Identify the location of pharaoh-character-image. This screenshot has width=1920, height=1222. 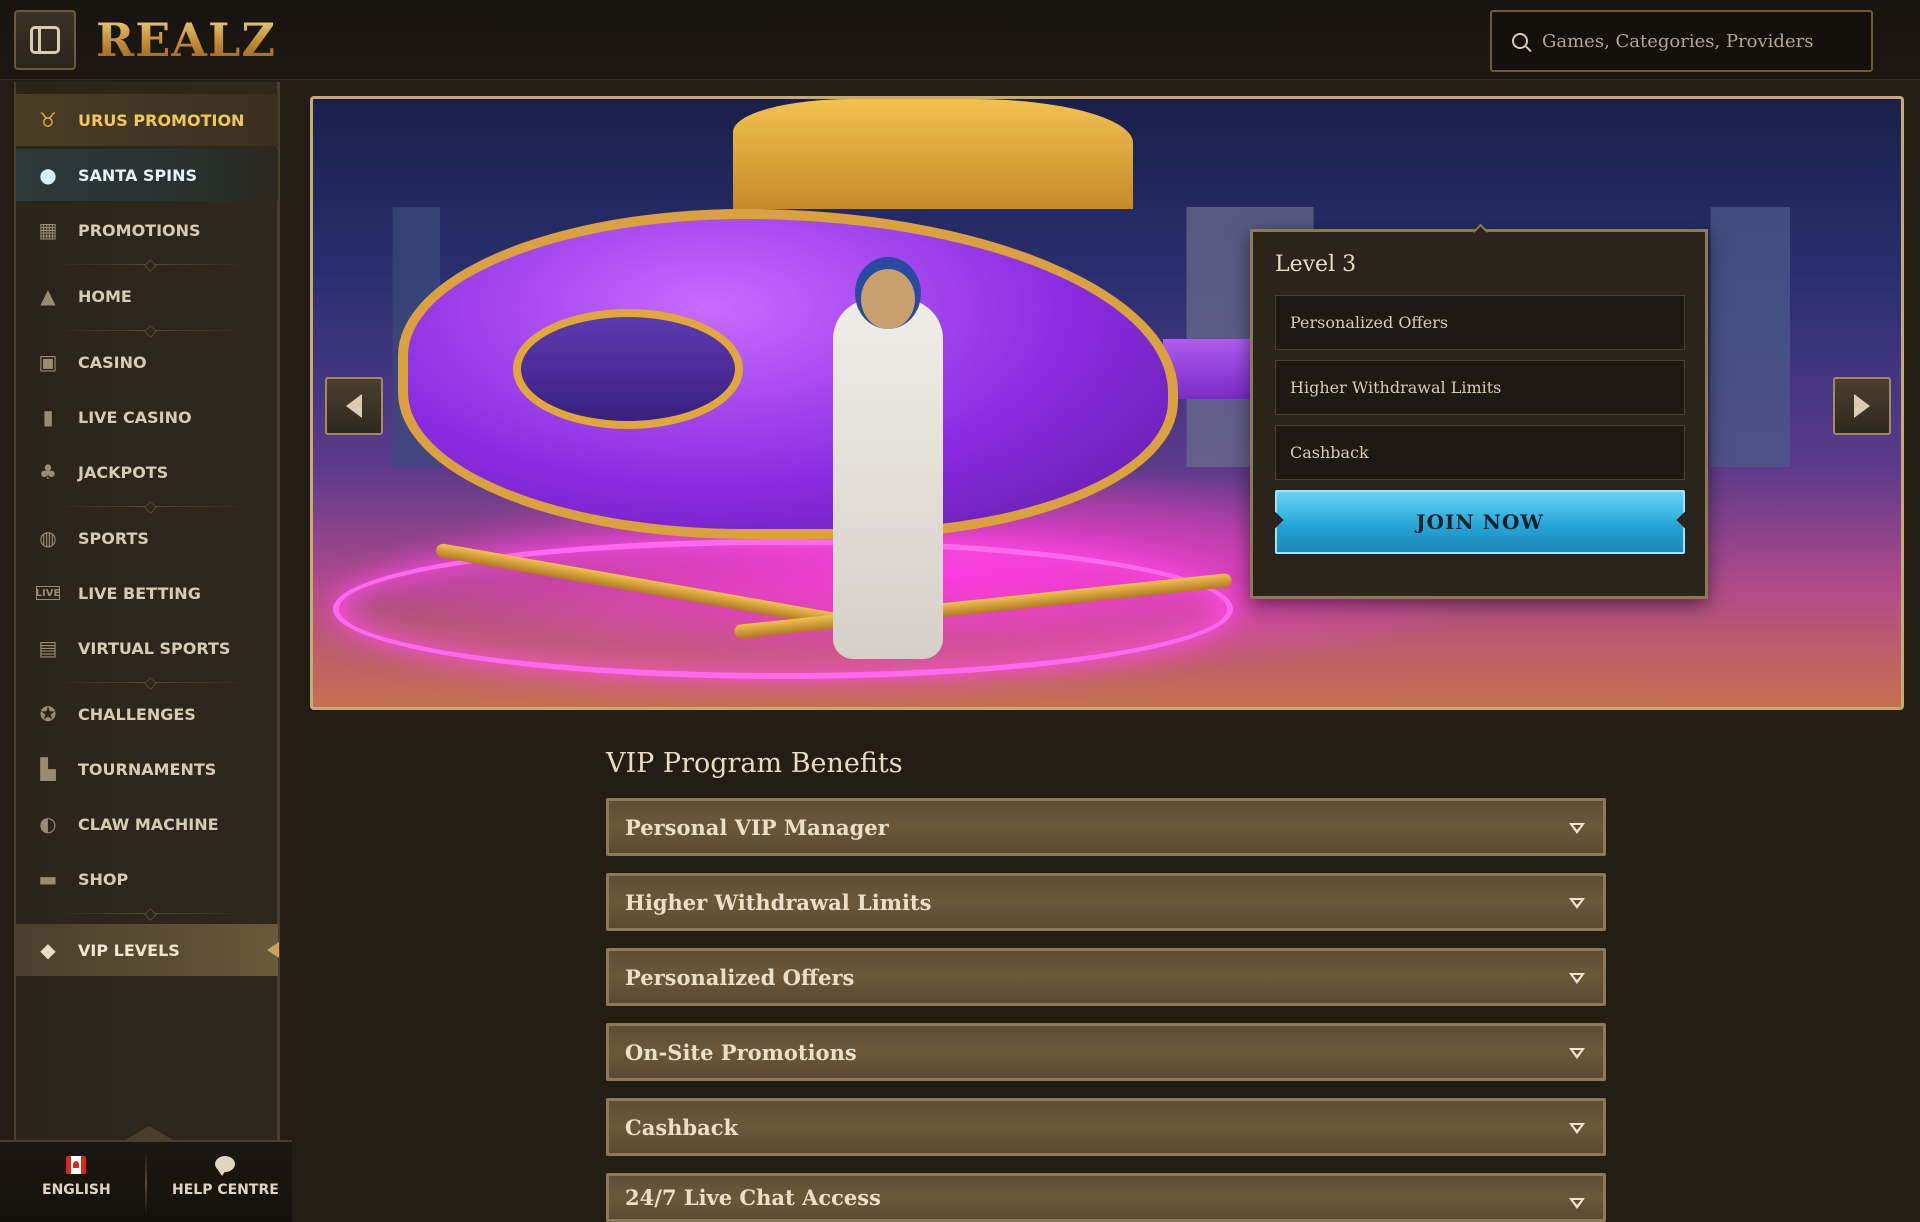
(888, 464).